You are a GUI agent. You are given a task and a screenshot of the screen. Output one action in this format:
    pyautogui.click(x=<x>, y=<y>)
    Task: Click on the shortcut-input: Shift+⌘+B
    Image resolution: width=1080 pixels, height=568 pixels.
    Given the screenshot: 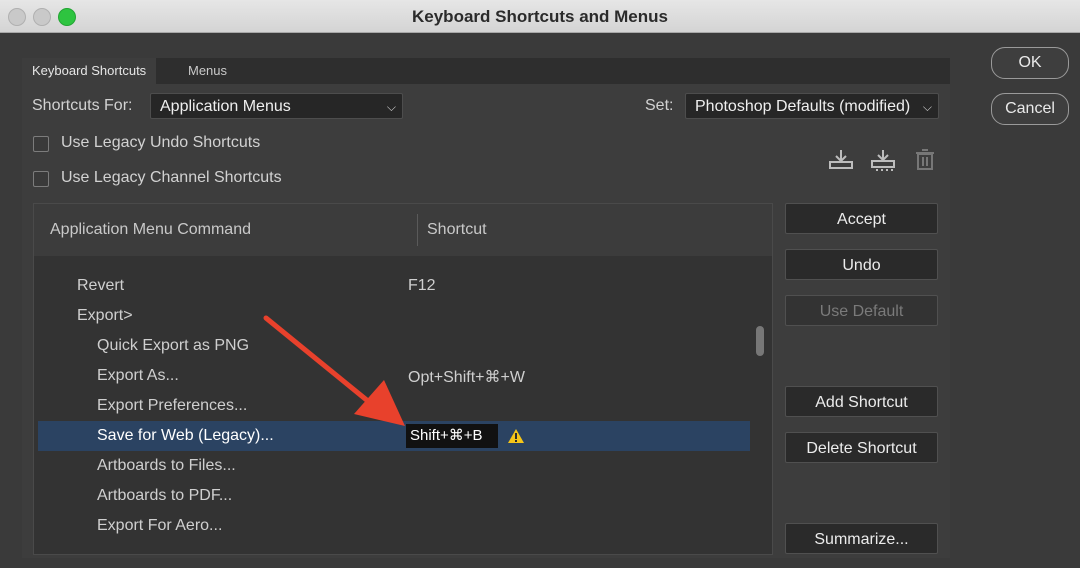 What is the action you would take?
    pyautogui.click(x=452, y=436)
    